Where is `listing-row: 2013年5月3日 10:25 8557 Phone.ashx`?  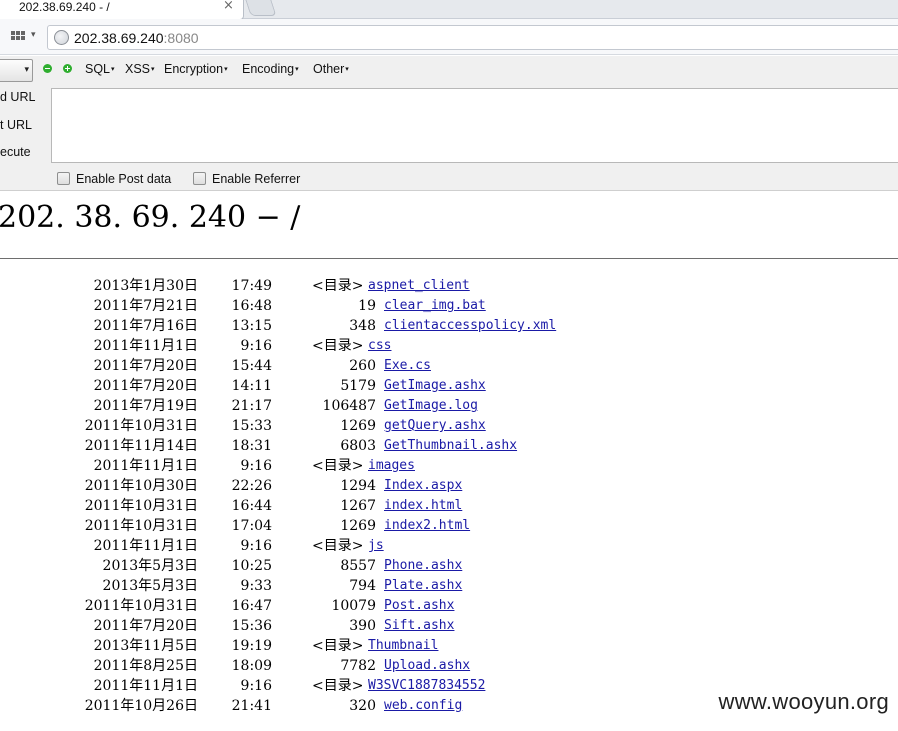
listing-row: 2013年5月3日 10:25 8557 Phone.ashx is located at coordinates (449, 566).